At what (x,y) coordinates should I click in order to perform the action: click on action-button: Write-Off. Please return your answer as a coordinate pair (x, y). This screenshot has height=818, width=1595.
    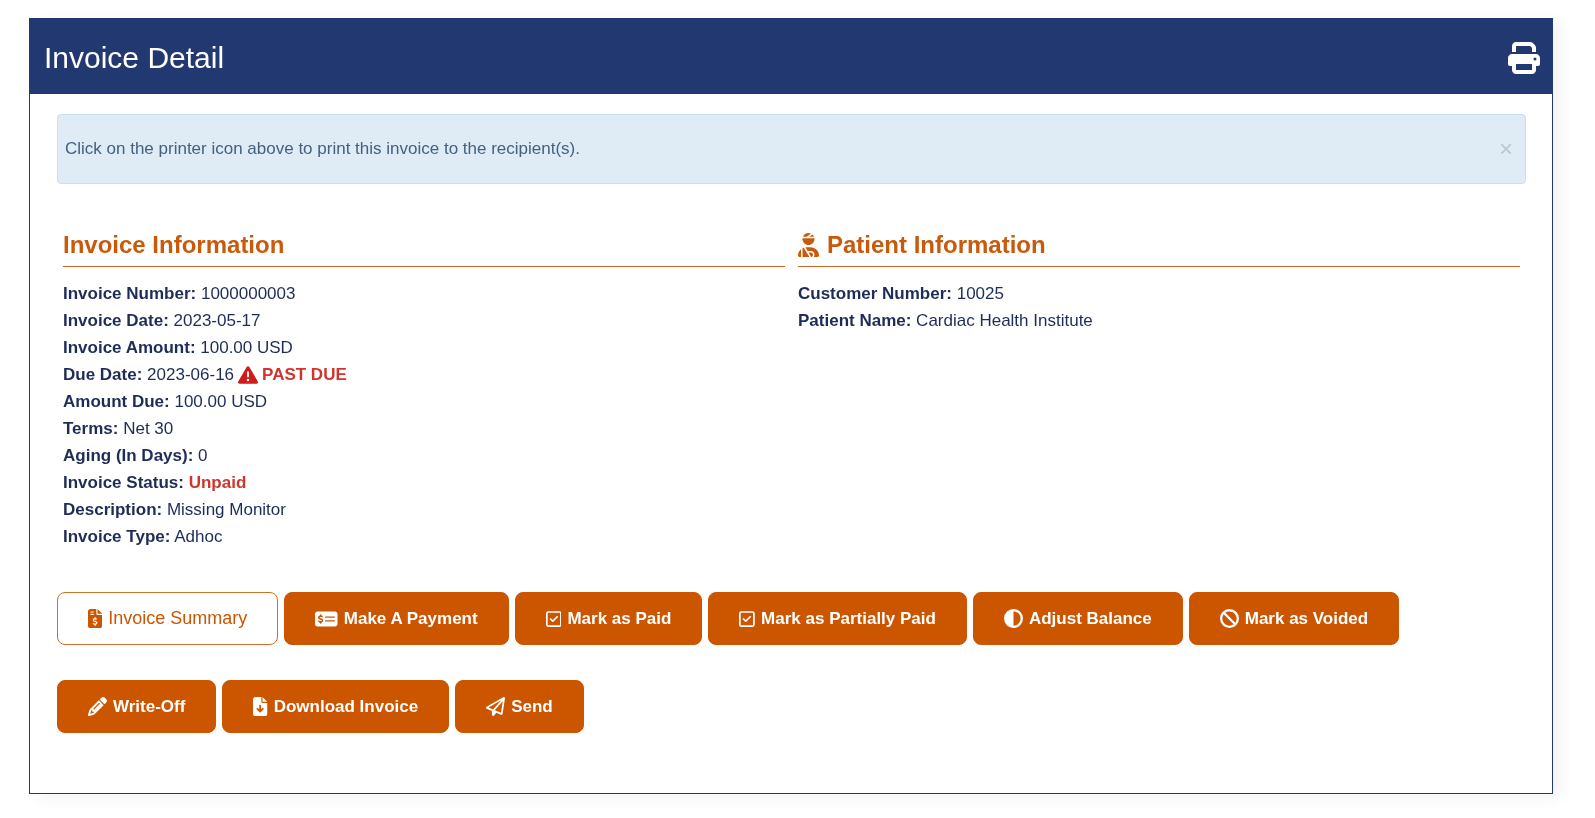
    Looking at the image, I should click on (137, 706).